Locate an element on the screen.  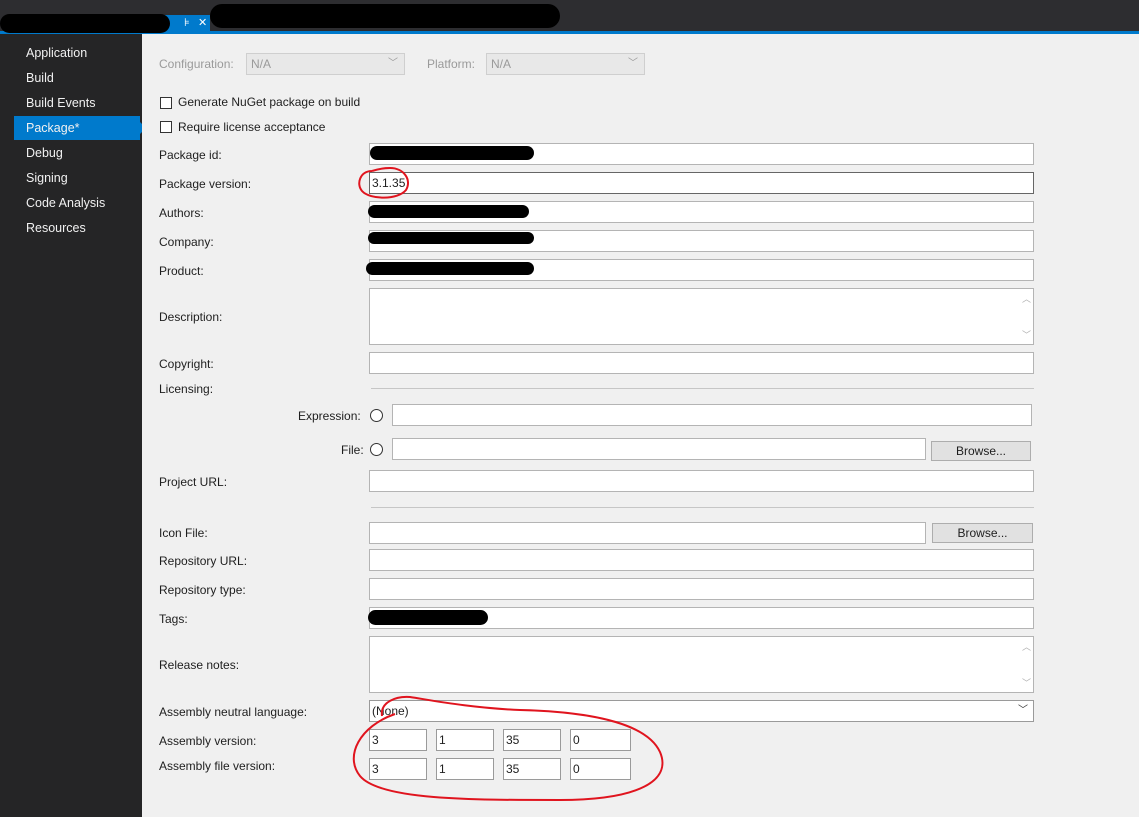
release-notes-scrollbar: ︿ ﹀ is located at coordinates (1026, 664).